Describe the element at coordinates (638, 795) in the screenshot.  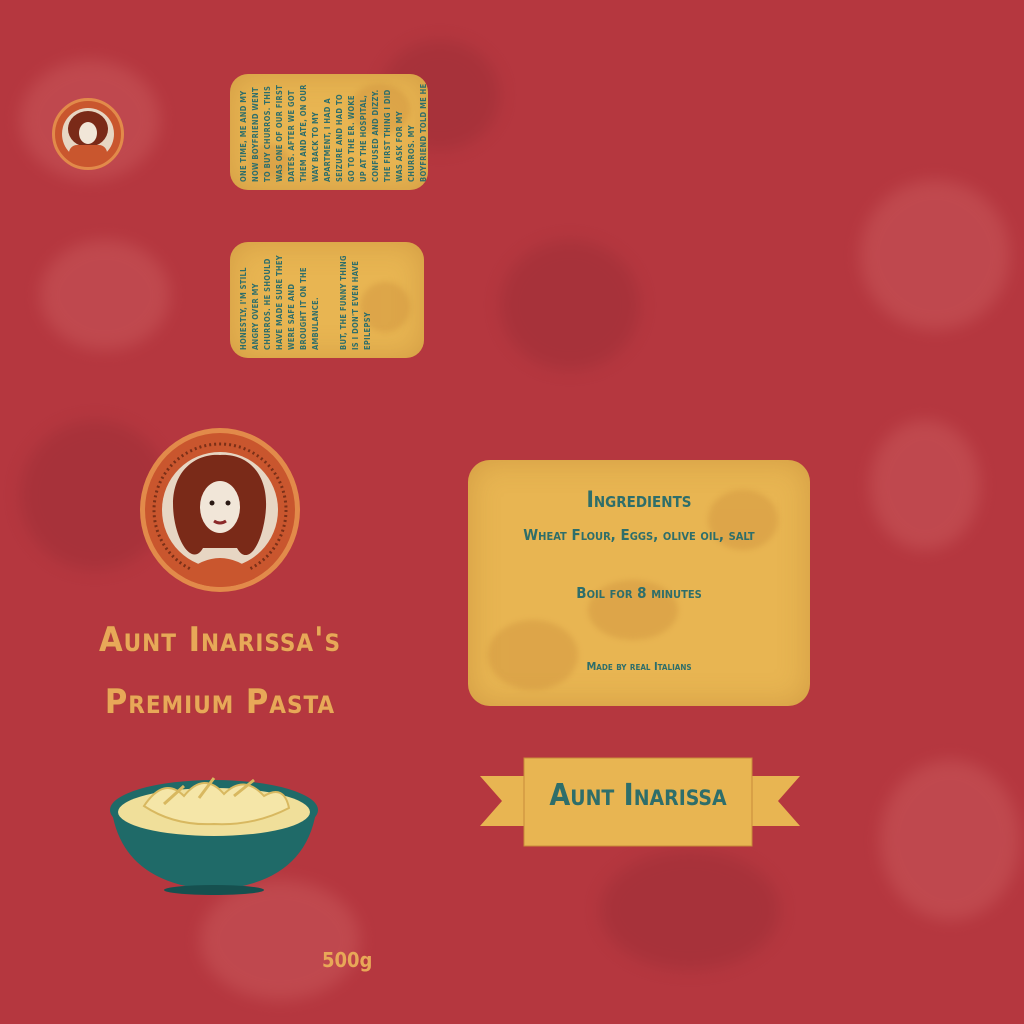
I see `banner-text: Aunt Inarissa` at that location.